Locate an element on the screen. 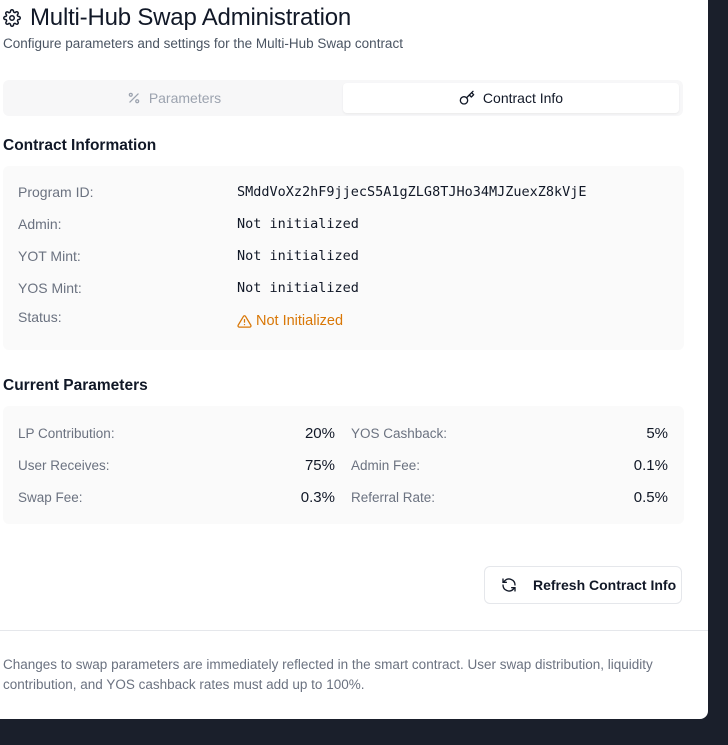  contract-info-heading: Contract Information is located at coordinates (80, 145).